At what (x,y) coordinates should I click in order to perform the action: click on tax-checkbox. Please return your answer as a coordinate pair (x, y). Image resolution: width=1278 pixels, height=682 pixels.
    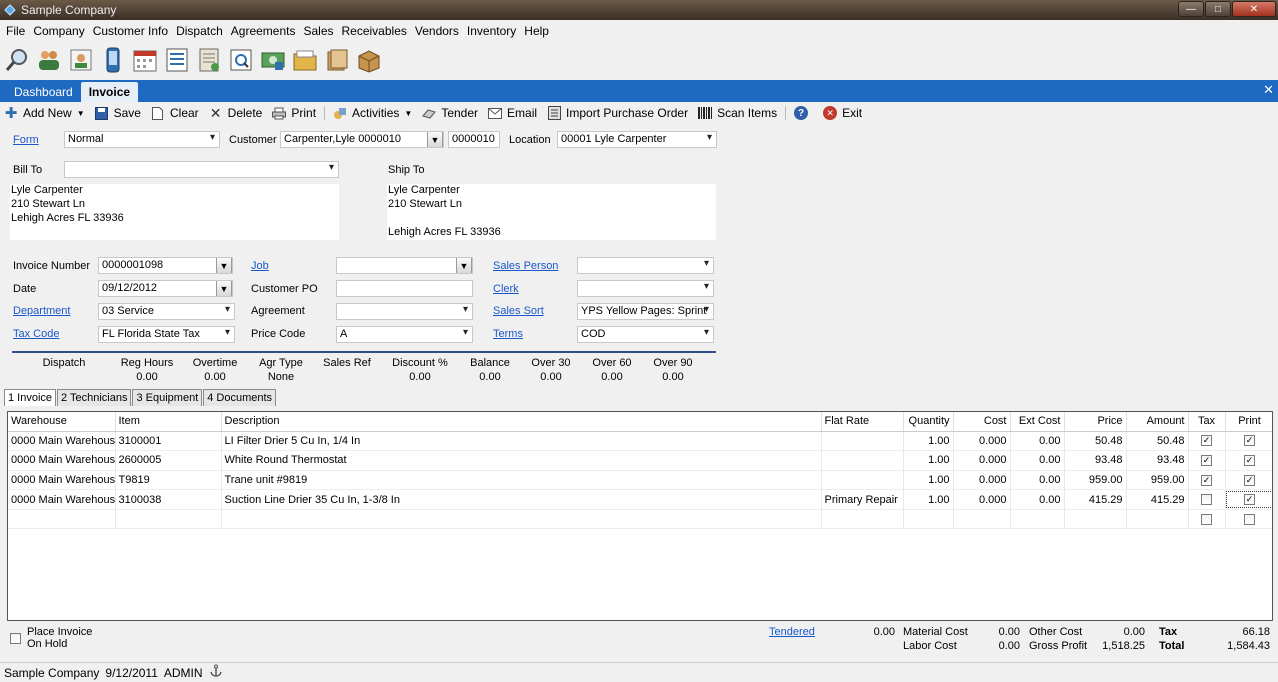
    Looking at the image, I should click on (1206, 500).